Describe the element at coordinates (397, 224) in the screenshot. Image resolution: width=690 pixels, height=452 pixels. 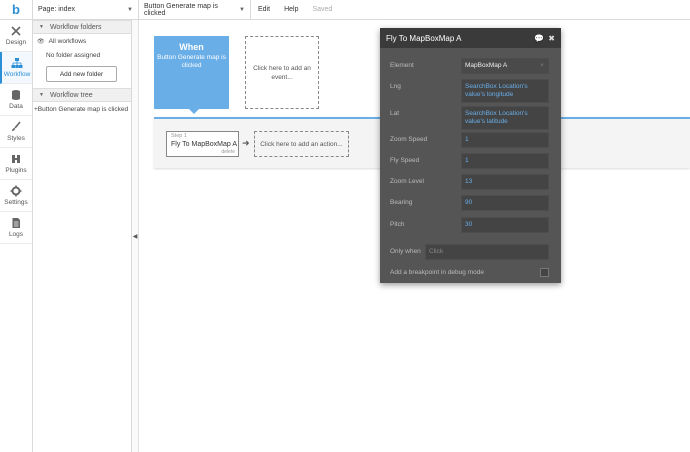
I see `pitch-label: Pitch` at that location.